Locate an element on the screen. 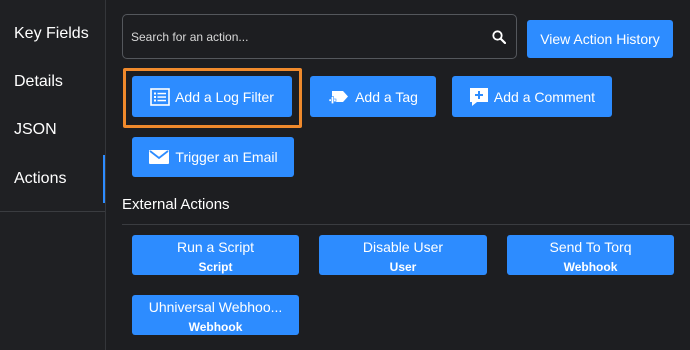 This screenshot has height=350, width=690. external-action-disable-user: Disable User User is located at coordinates (403, 255).